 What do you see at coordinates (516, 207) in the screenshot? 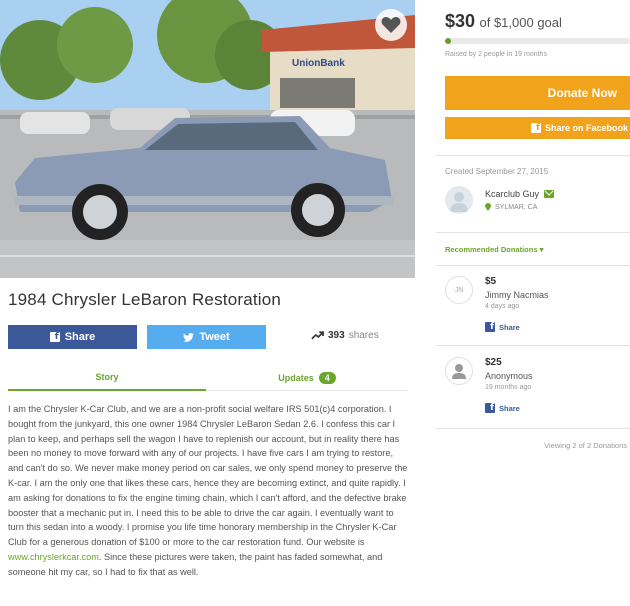
I see `organizer-location: SYLMAR, CA` at bounding box center [516, 207].